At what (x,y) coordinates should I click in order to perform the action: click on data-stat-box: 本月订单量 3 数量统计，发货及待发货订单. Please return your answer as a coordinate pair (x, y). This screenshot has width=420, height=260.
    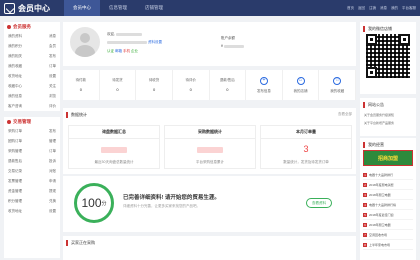
    Looking at the image, I should click on (306, 147).